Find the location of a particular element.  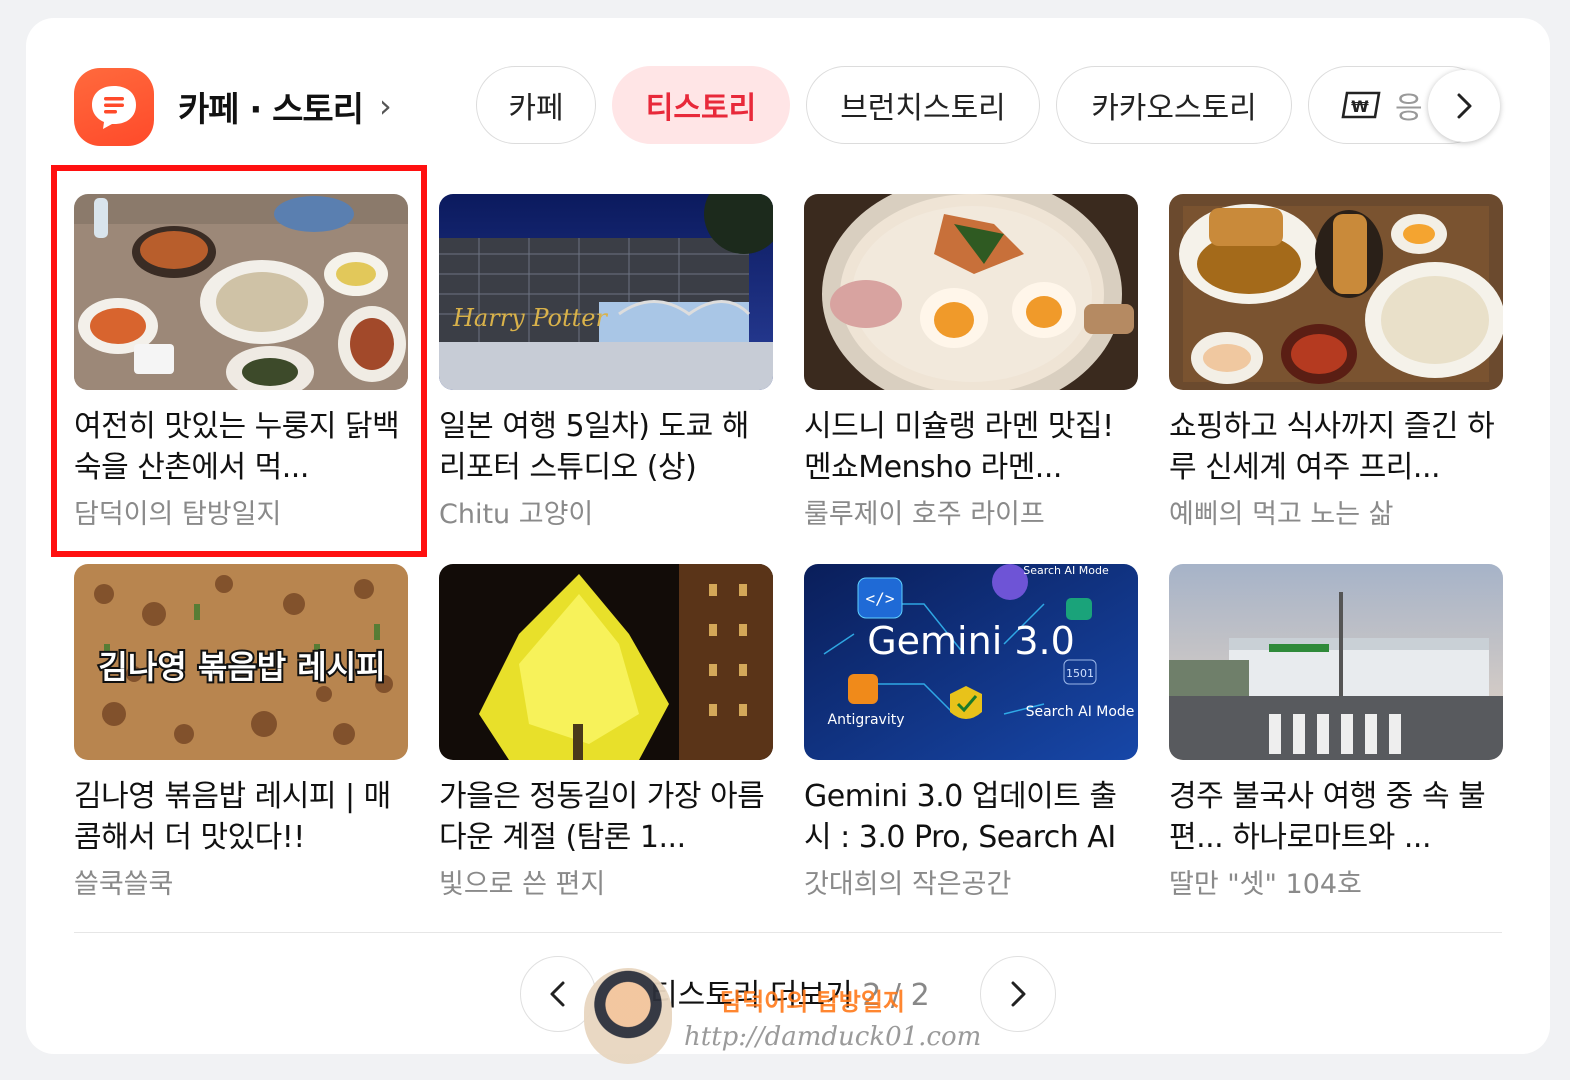

thumb-label: 1501 is located at coordinates (1080, 673).